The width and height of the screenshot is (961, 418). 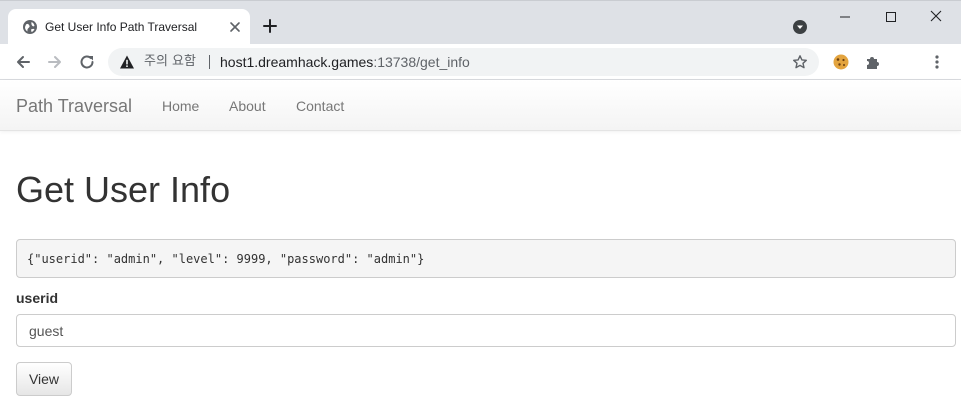 What do you see at coordinates (209, 62) in the screenshot?
I see `address-separator` at bounding box center [209, 62].